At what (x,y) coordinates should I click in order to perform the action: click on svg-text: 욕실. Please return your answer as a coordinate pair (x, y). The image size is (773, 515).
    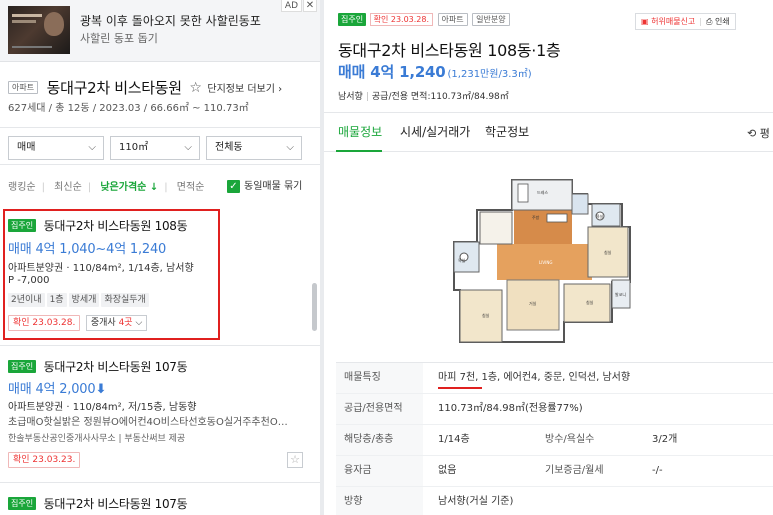
    Looking at the image, I should click on (462, 260).